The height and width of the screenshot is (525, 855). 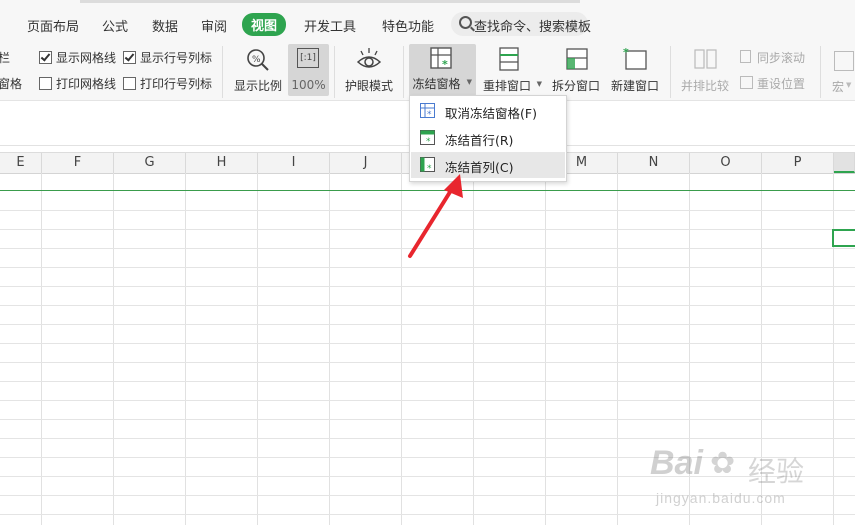 I want to click on column-header-o: O, so click(x=726, y=163).